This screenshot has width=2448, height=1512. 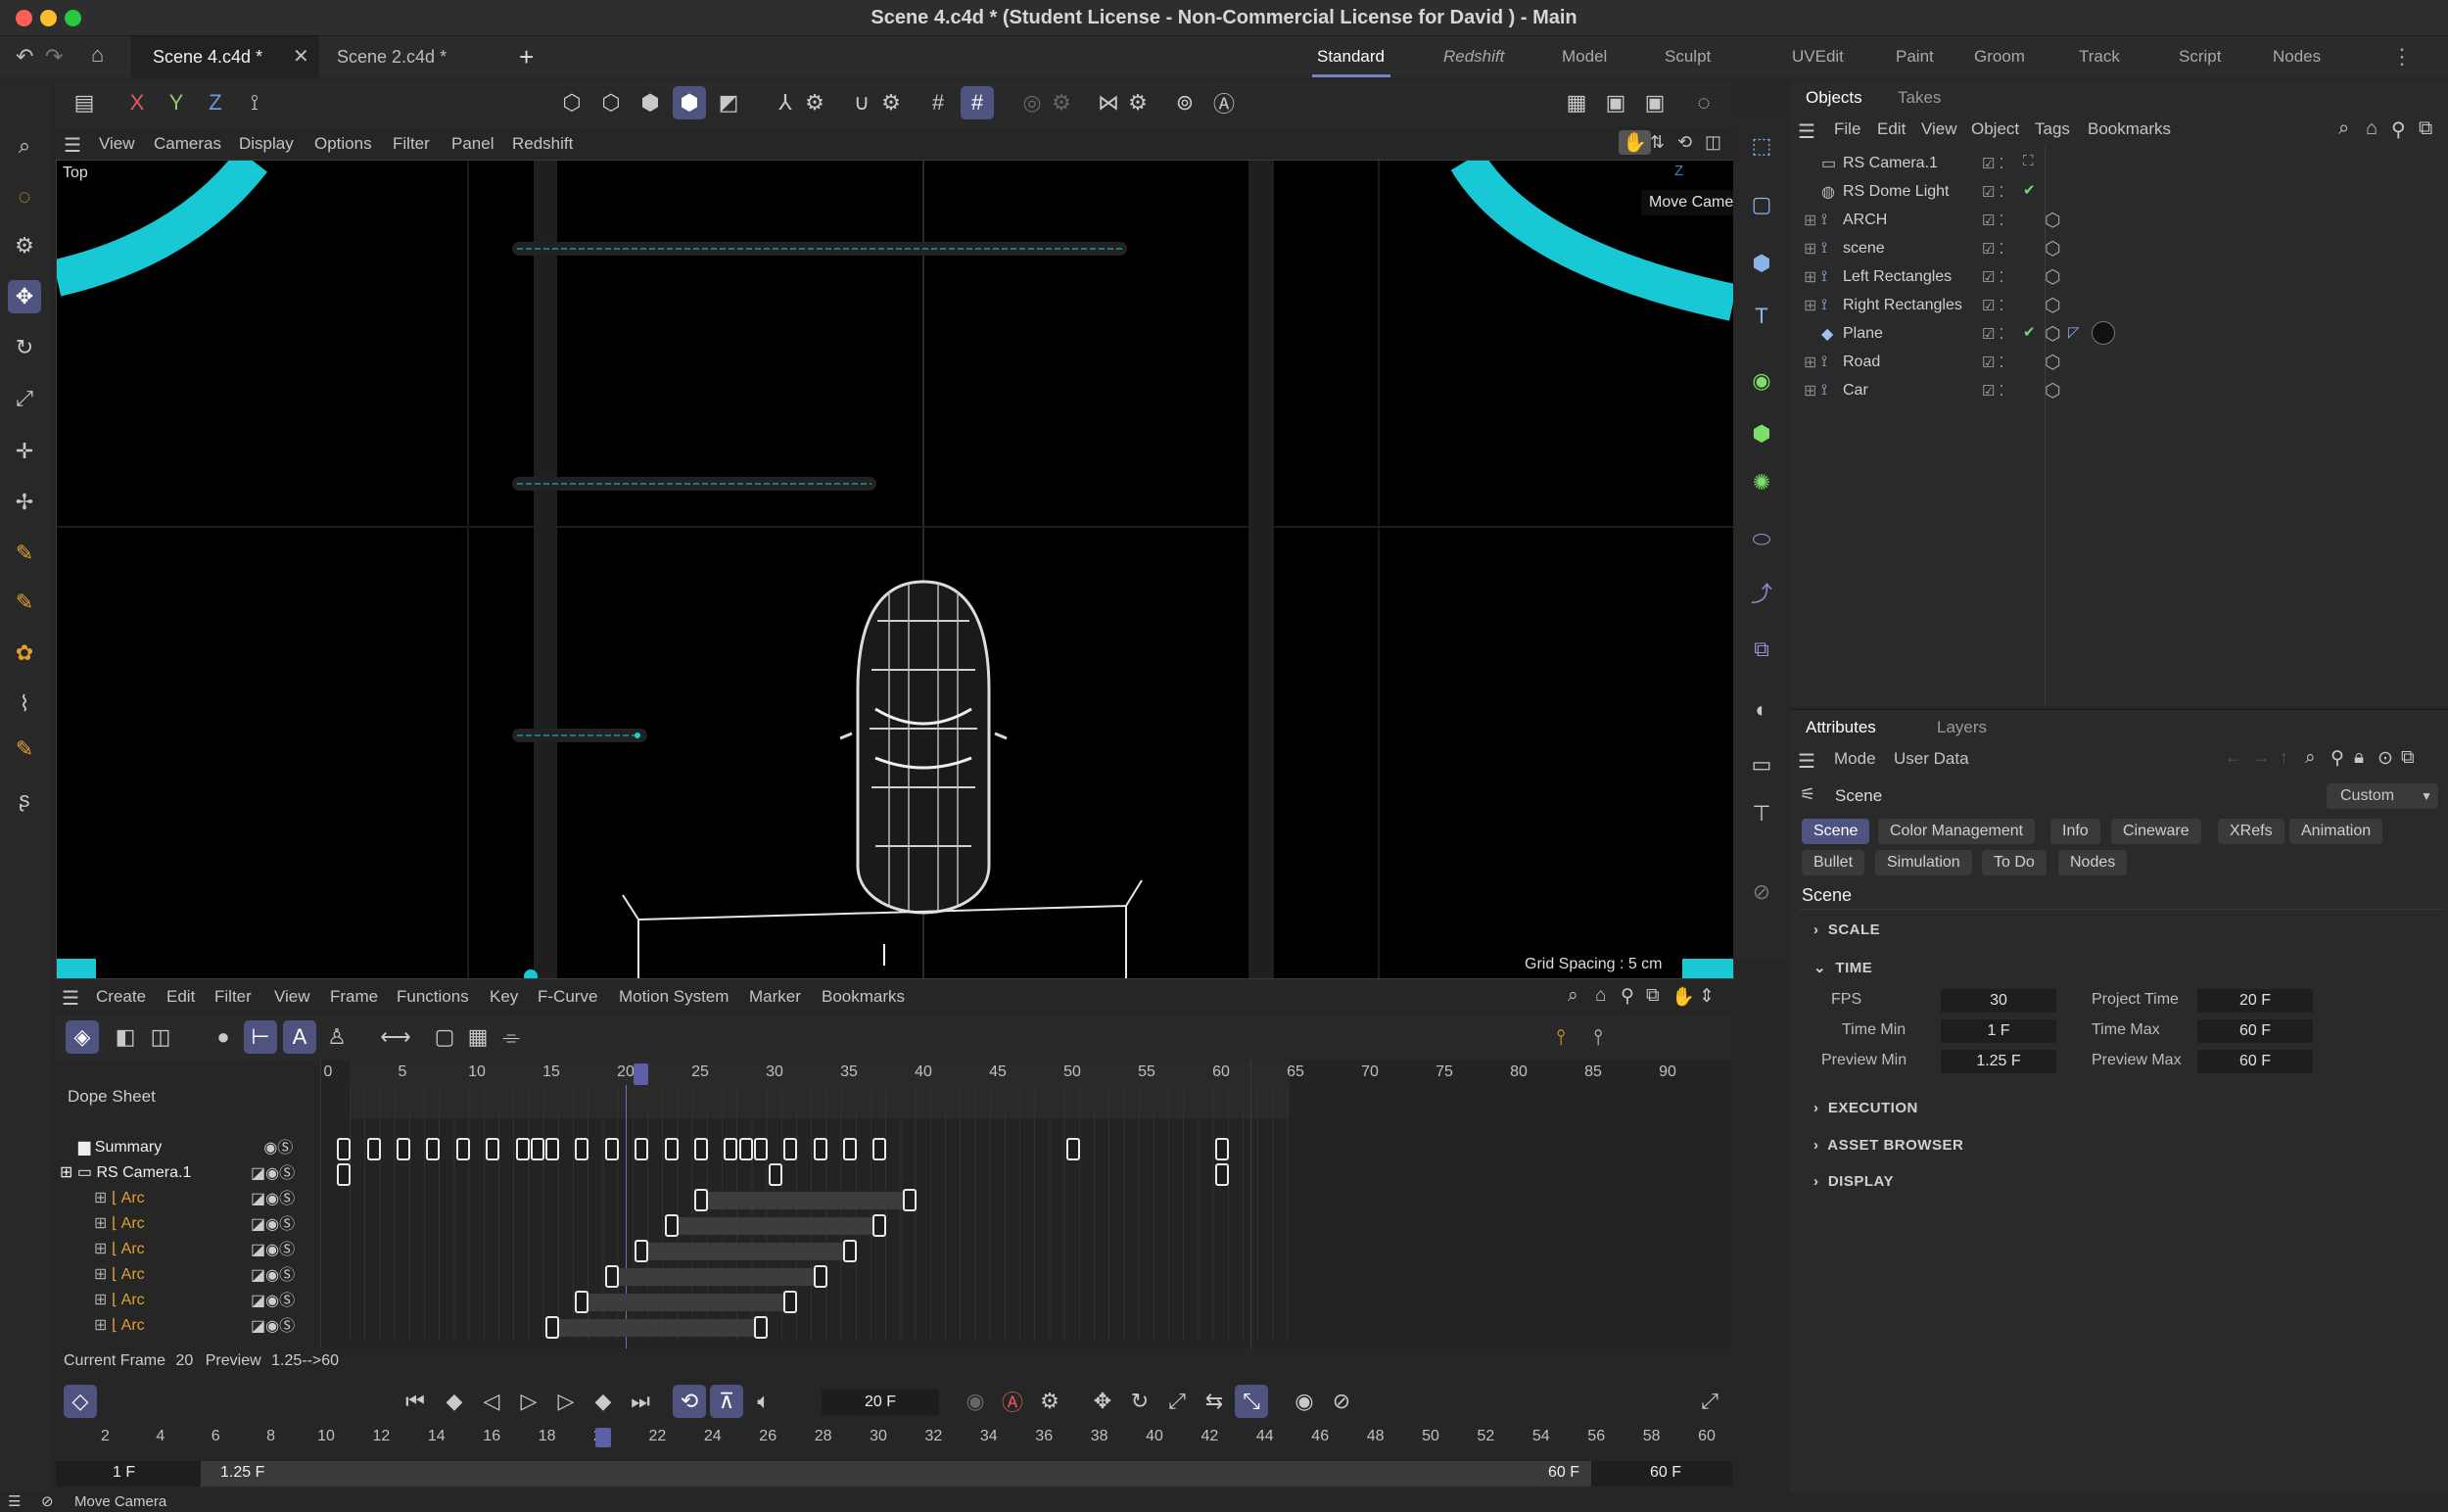 I want to click on points-mode-icon: ⬡, so click(x=571, y=102).